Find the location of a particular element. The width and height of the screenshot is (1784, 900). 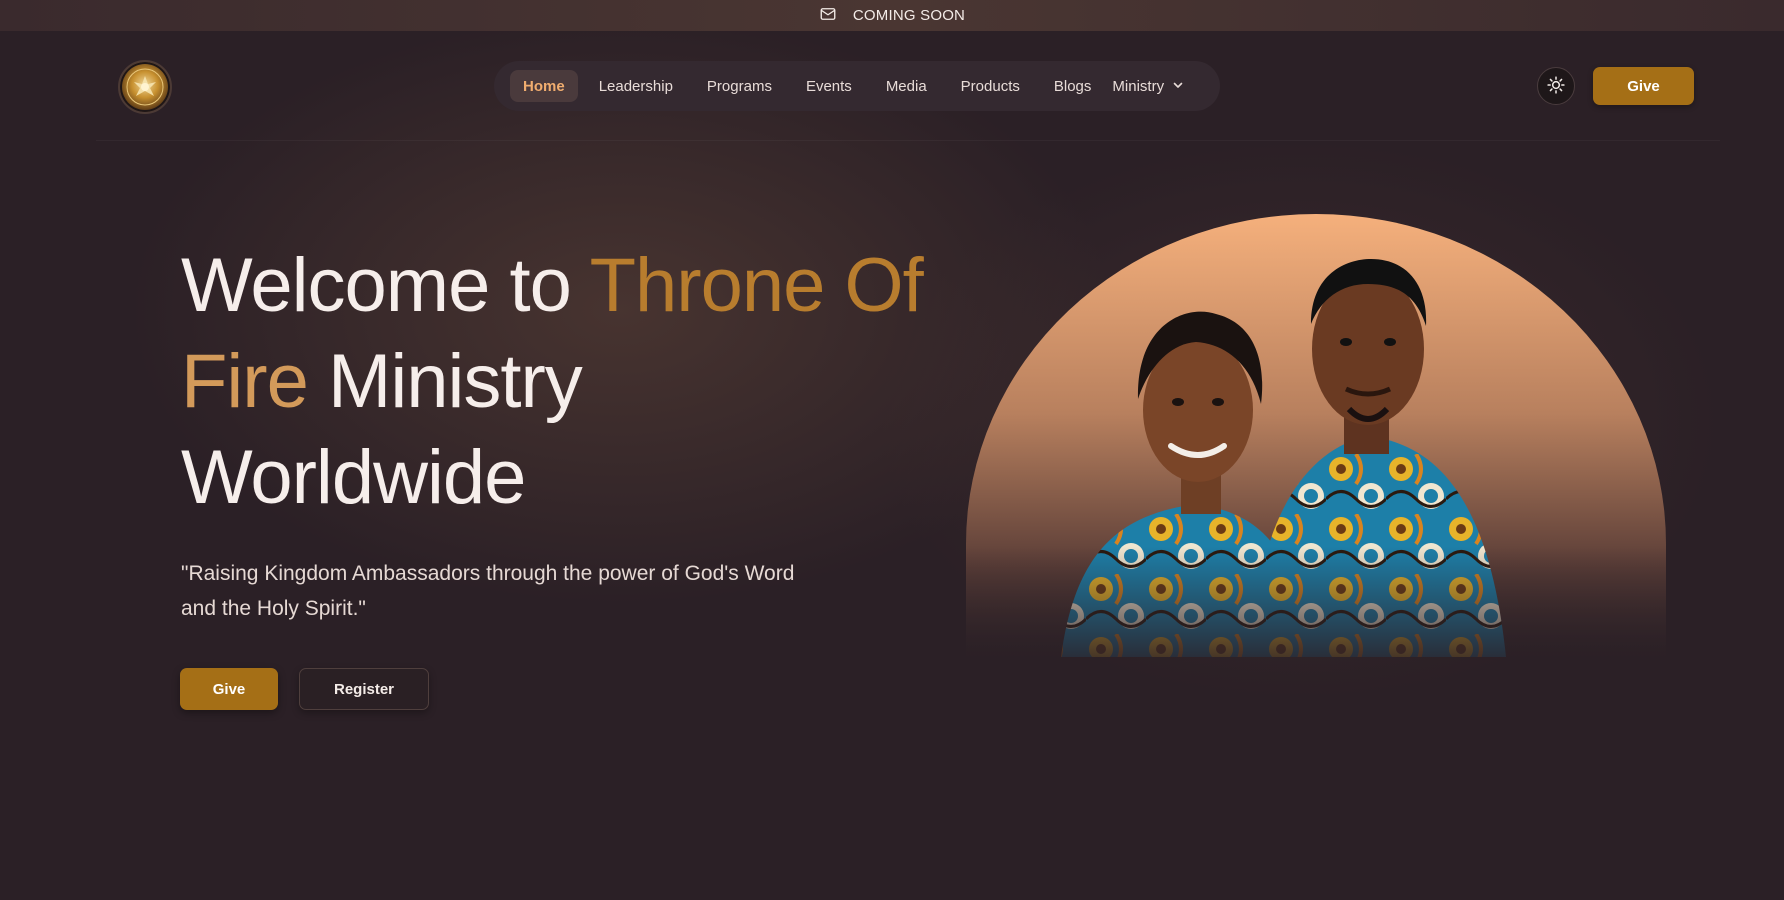

nav-item-programs: Programs is located at coordinates (739, 86).